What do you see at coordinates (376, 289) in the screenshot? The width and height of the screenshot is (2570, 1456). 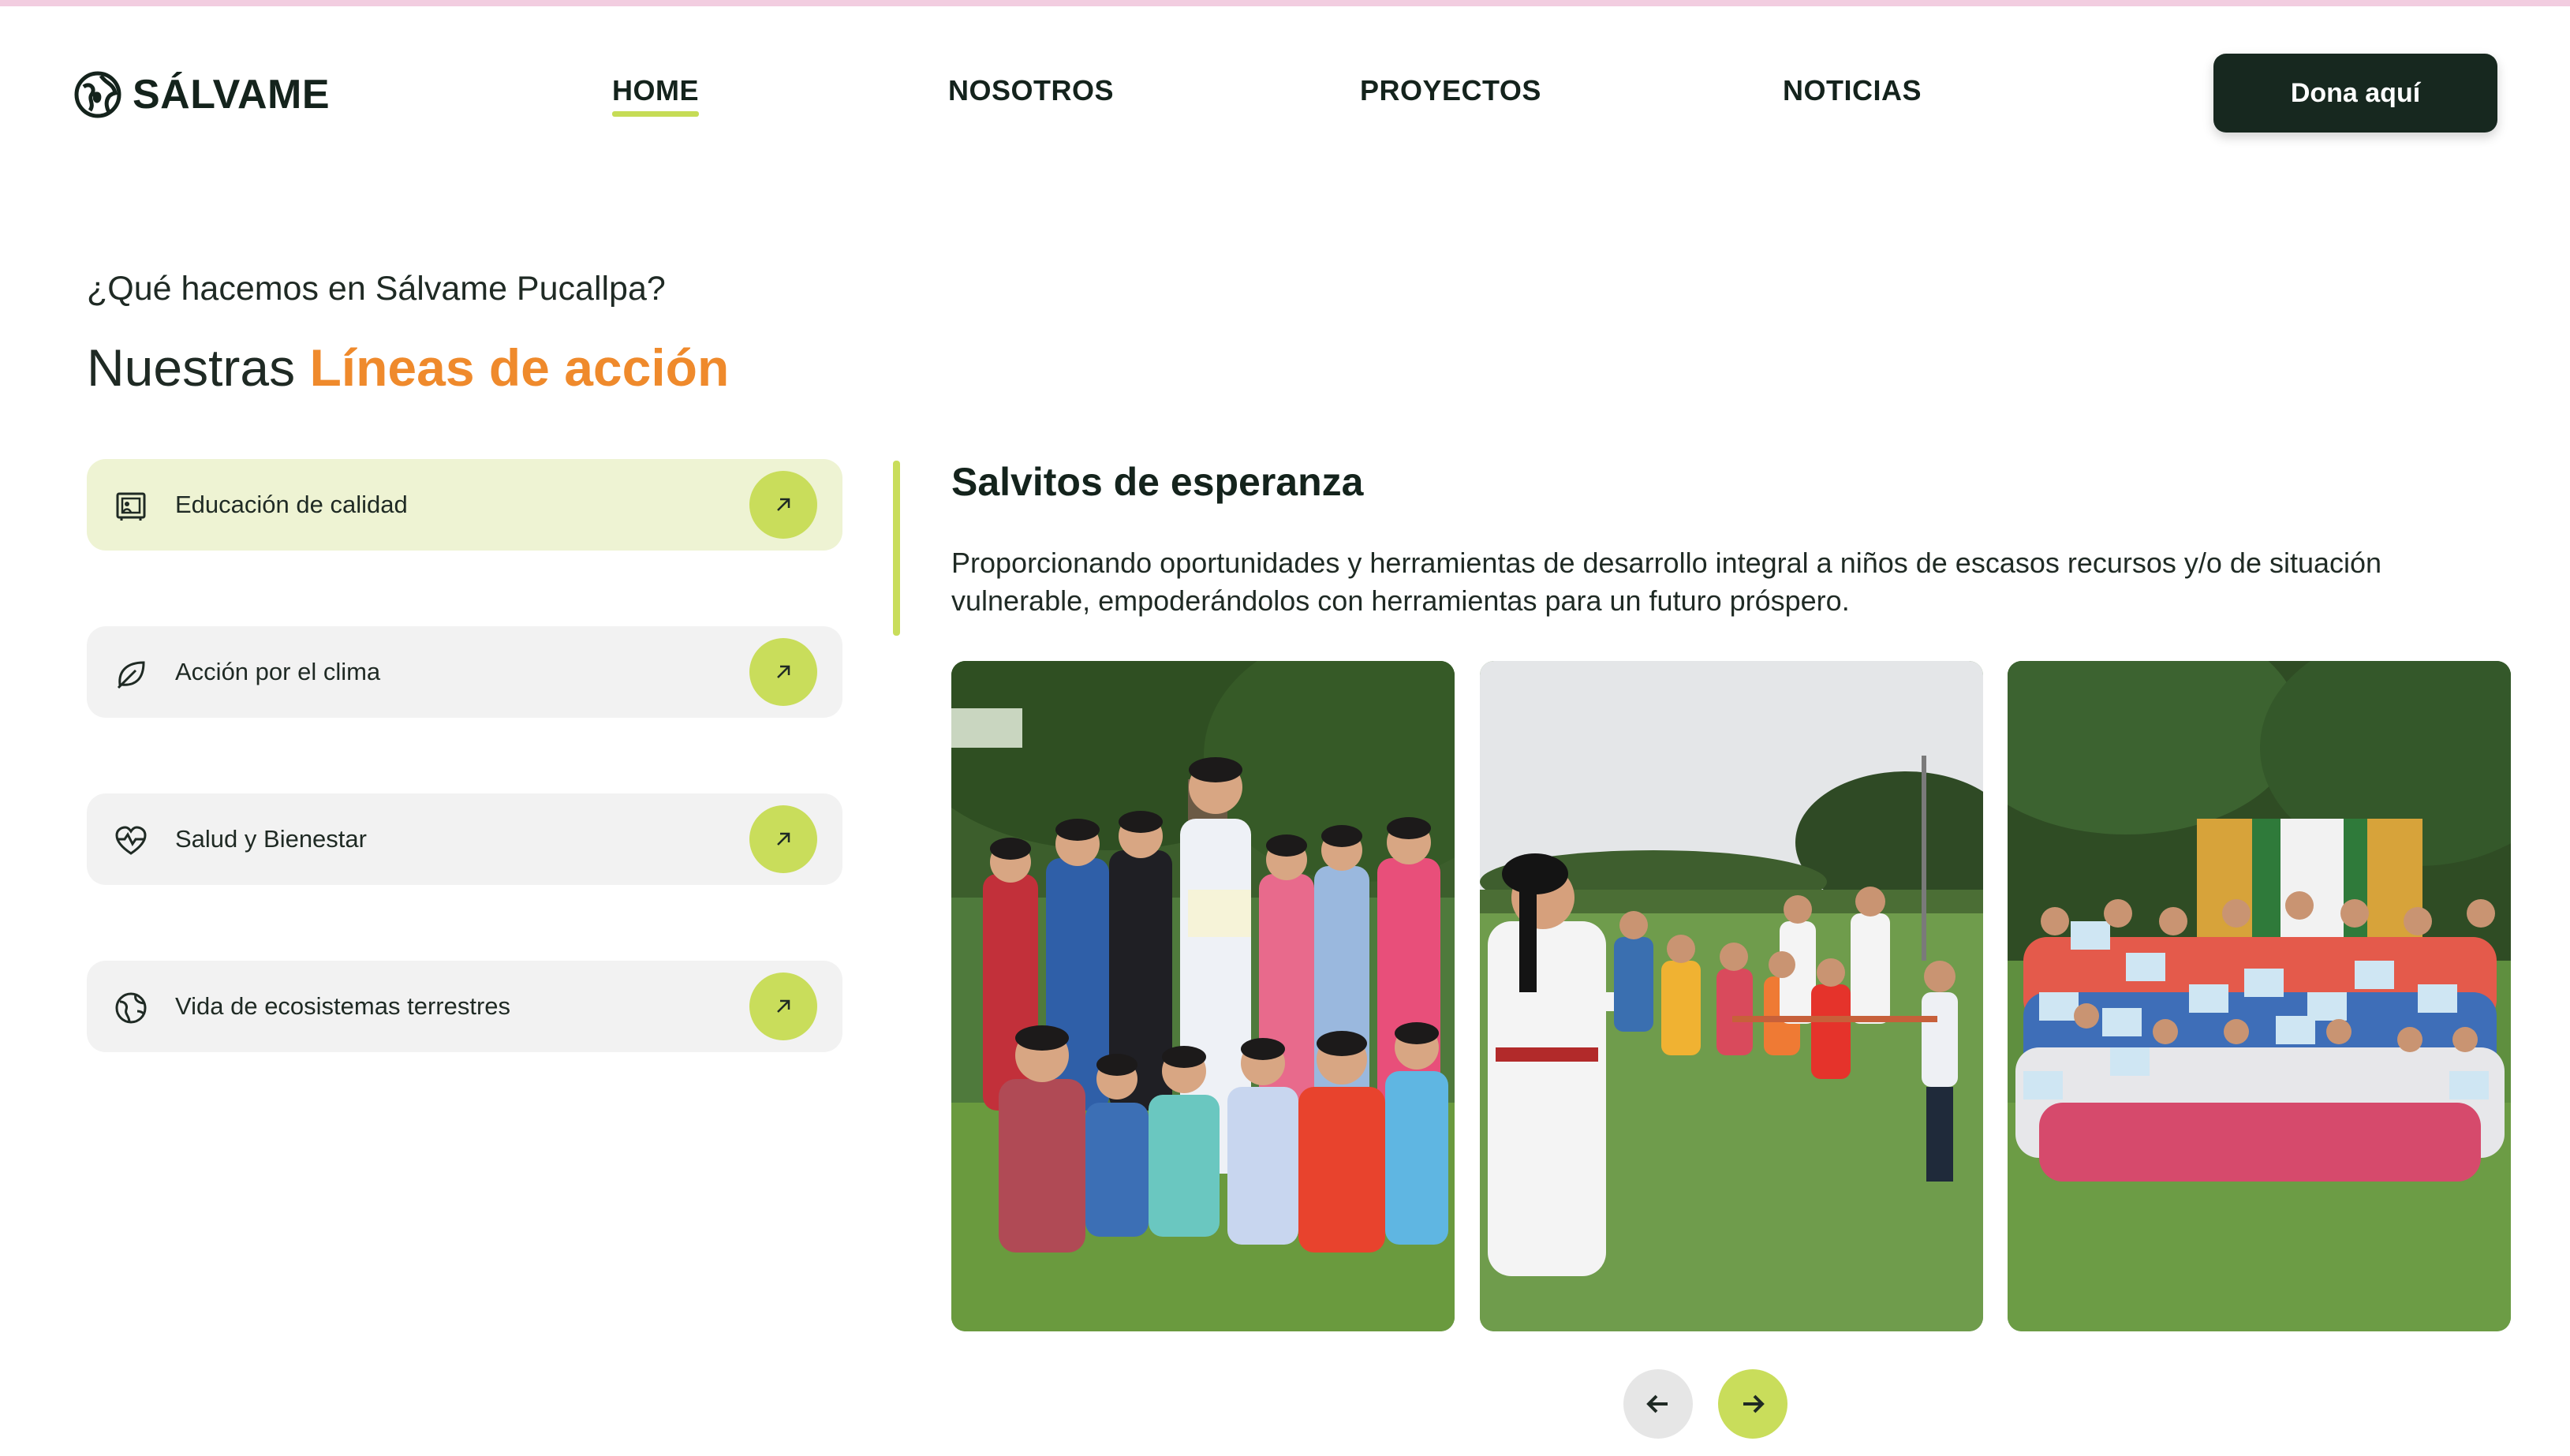 I see `section-kicker: ¿Qué hacemos en Sálvame Pucallpa?` at bounding box center [376, 289].